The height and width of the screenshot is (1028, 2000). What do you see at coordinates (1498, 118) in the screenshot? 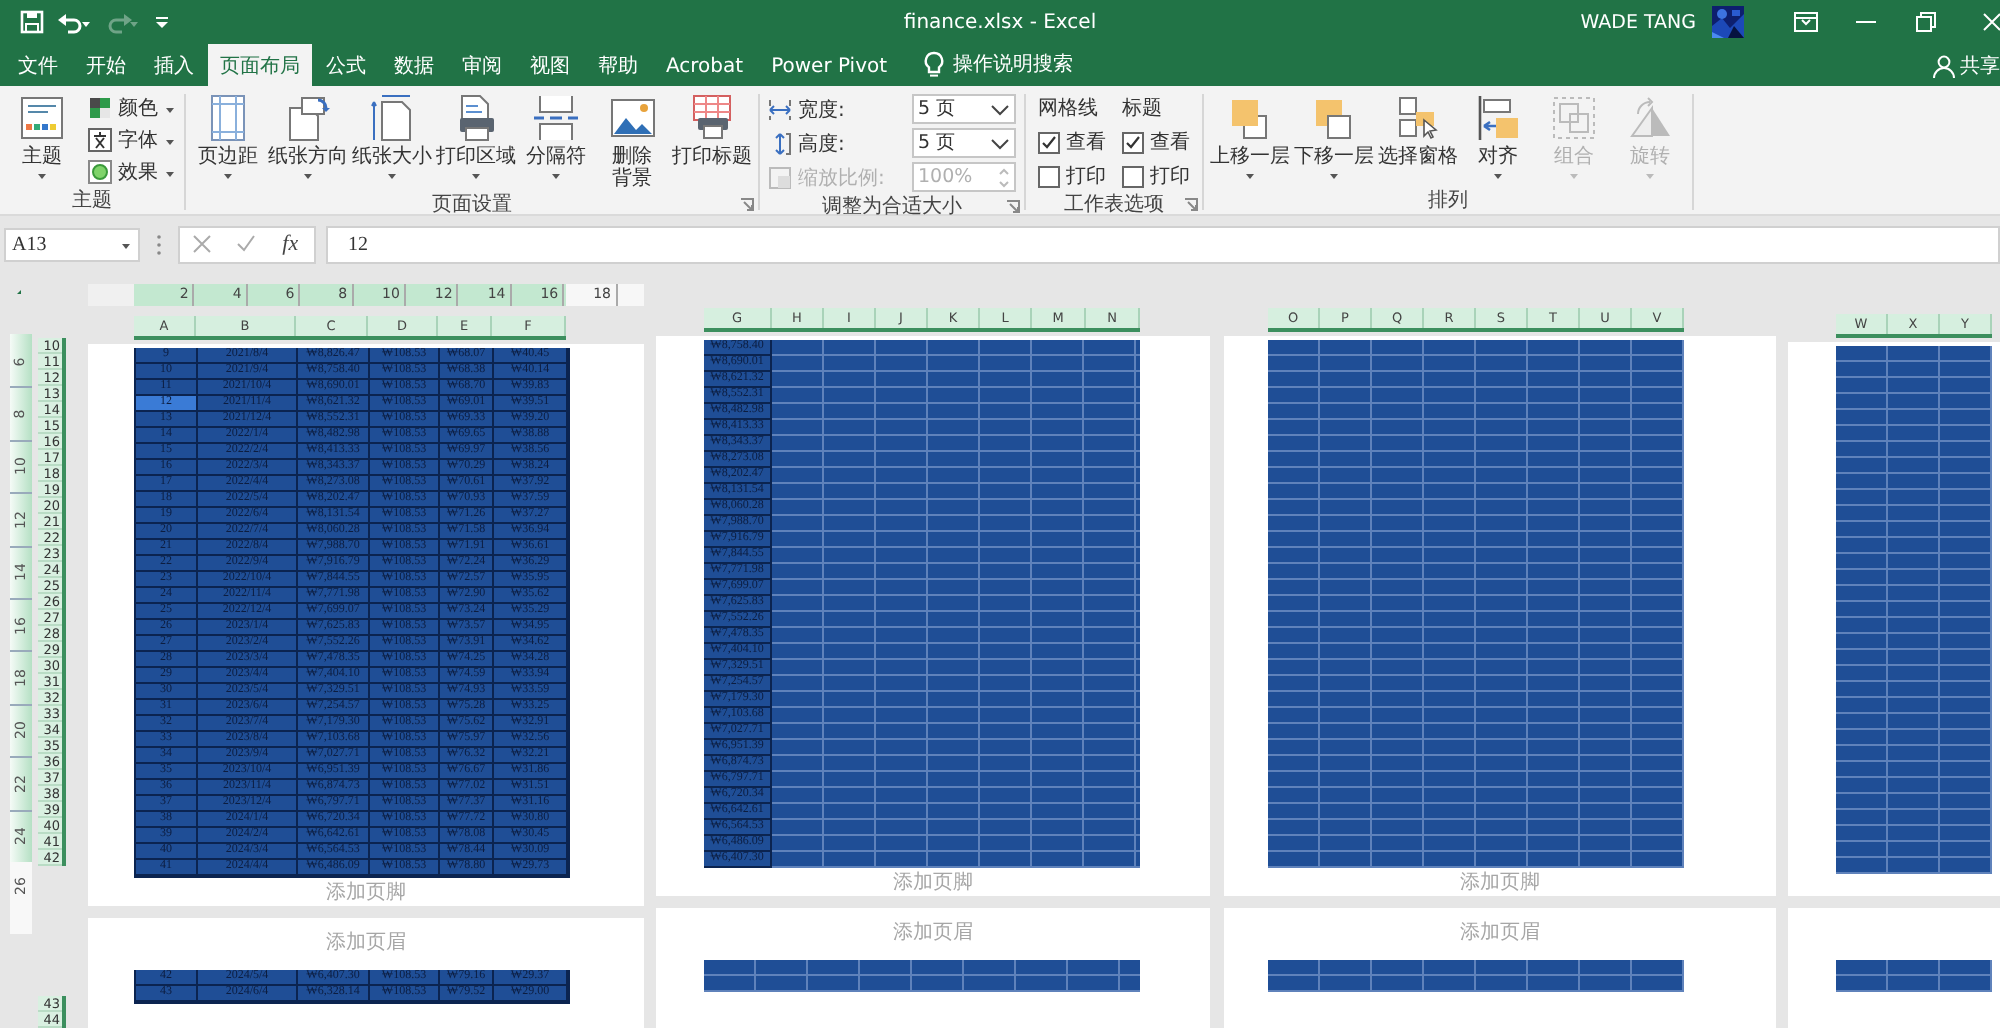
I see `align-icon` at bounding box center [1498, 118].